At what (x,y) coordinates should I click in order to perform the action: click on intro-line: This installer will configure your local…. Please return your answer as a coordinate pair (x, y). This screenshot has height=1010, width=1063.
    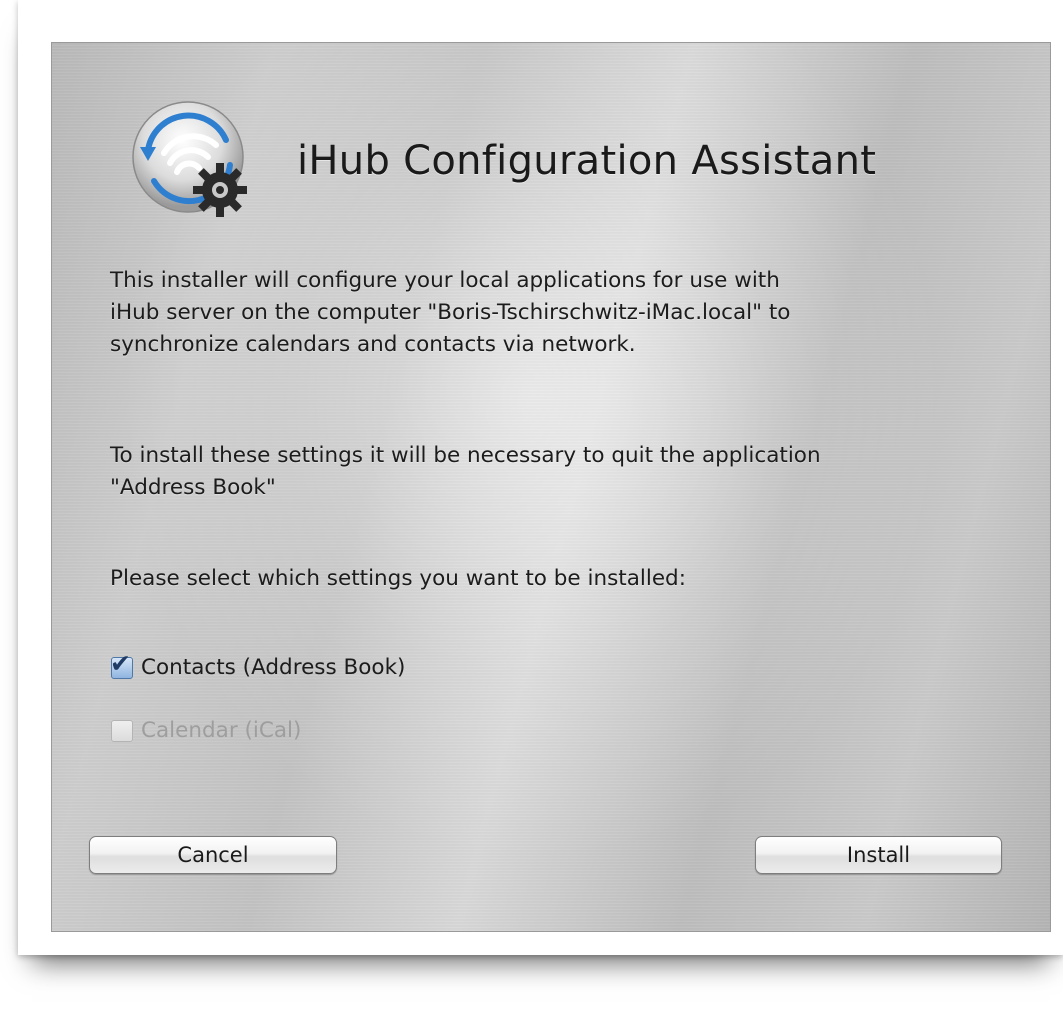
    Looking at the image, I should click on (445, 280).